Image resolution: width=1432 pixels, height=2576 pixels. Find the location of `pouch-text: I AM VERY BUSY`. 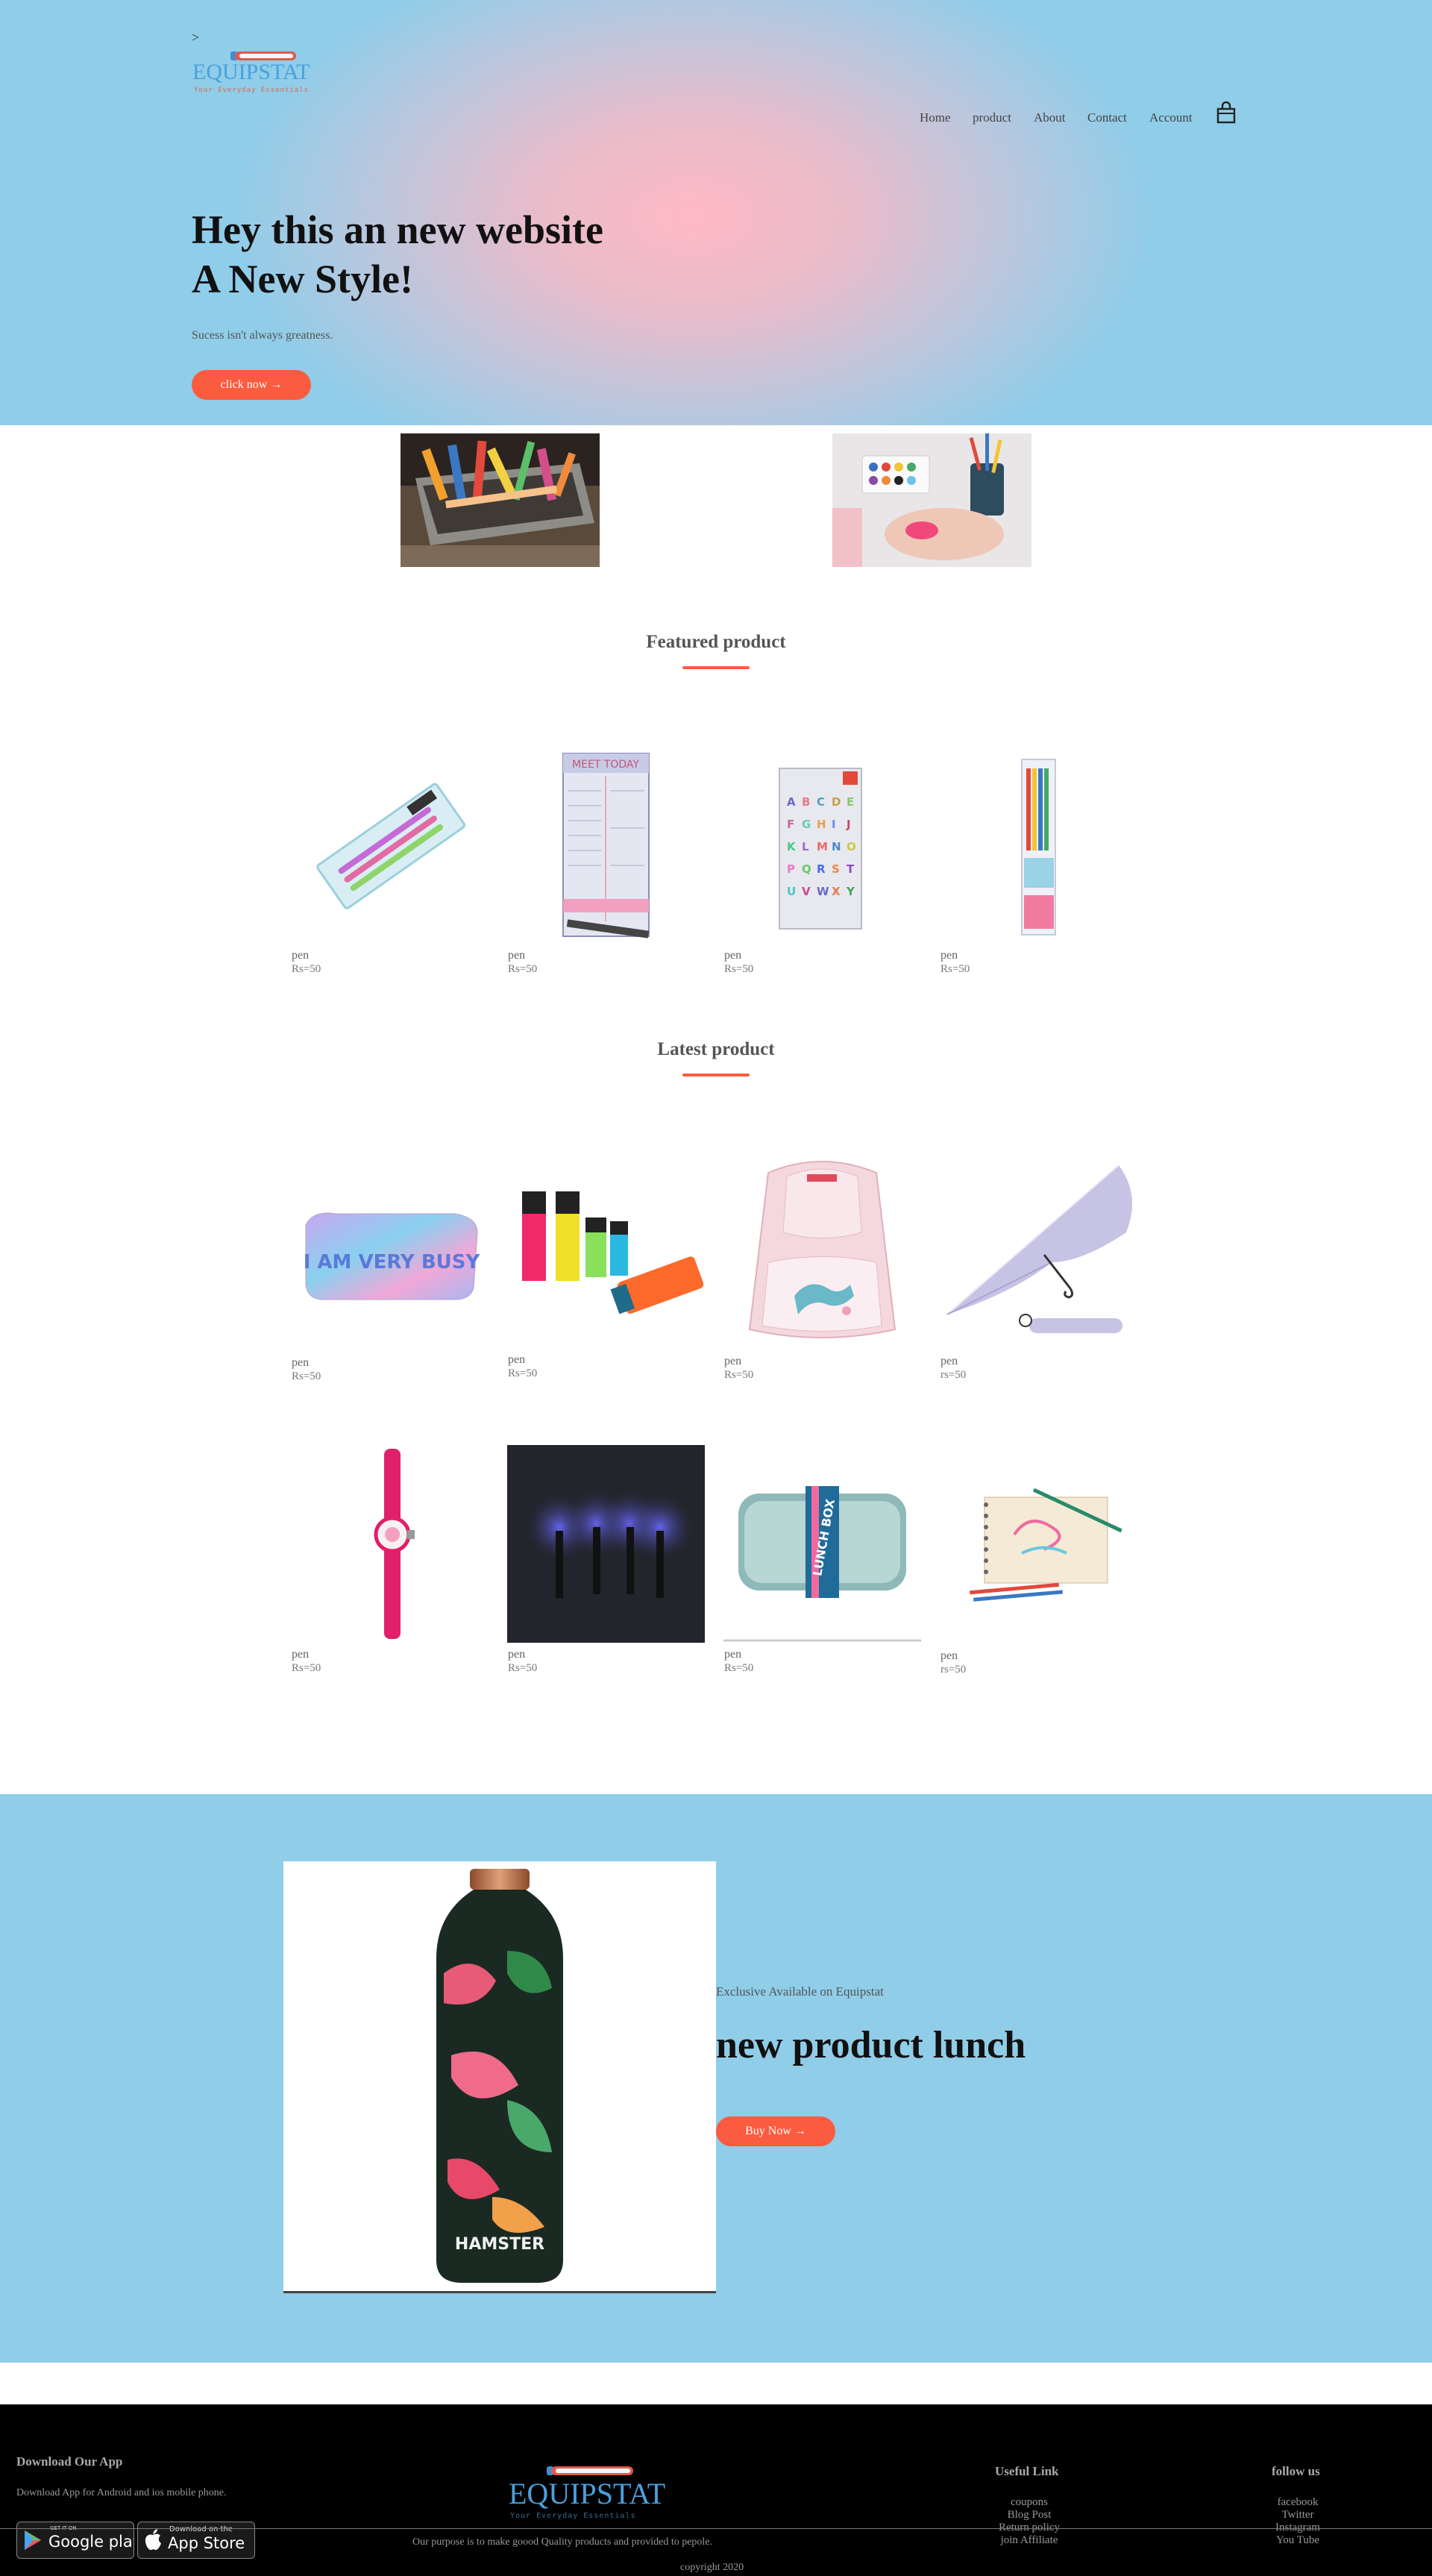

pouch-text: I AM VERY BUSY is located at coordinates (392, 1262).